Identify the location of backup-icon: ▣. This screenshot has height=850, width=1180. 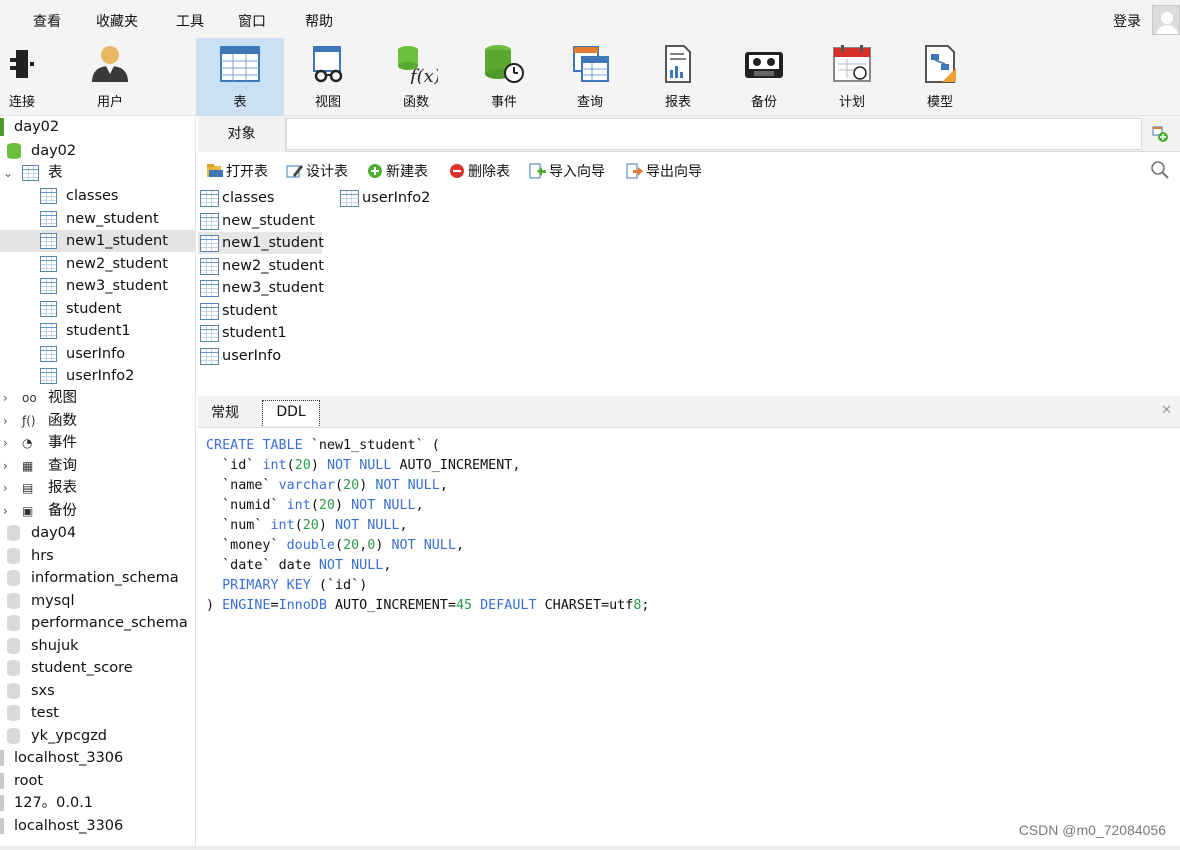
(28, 510).